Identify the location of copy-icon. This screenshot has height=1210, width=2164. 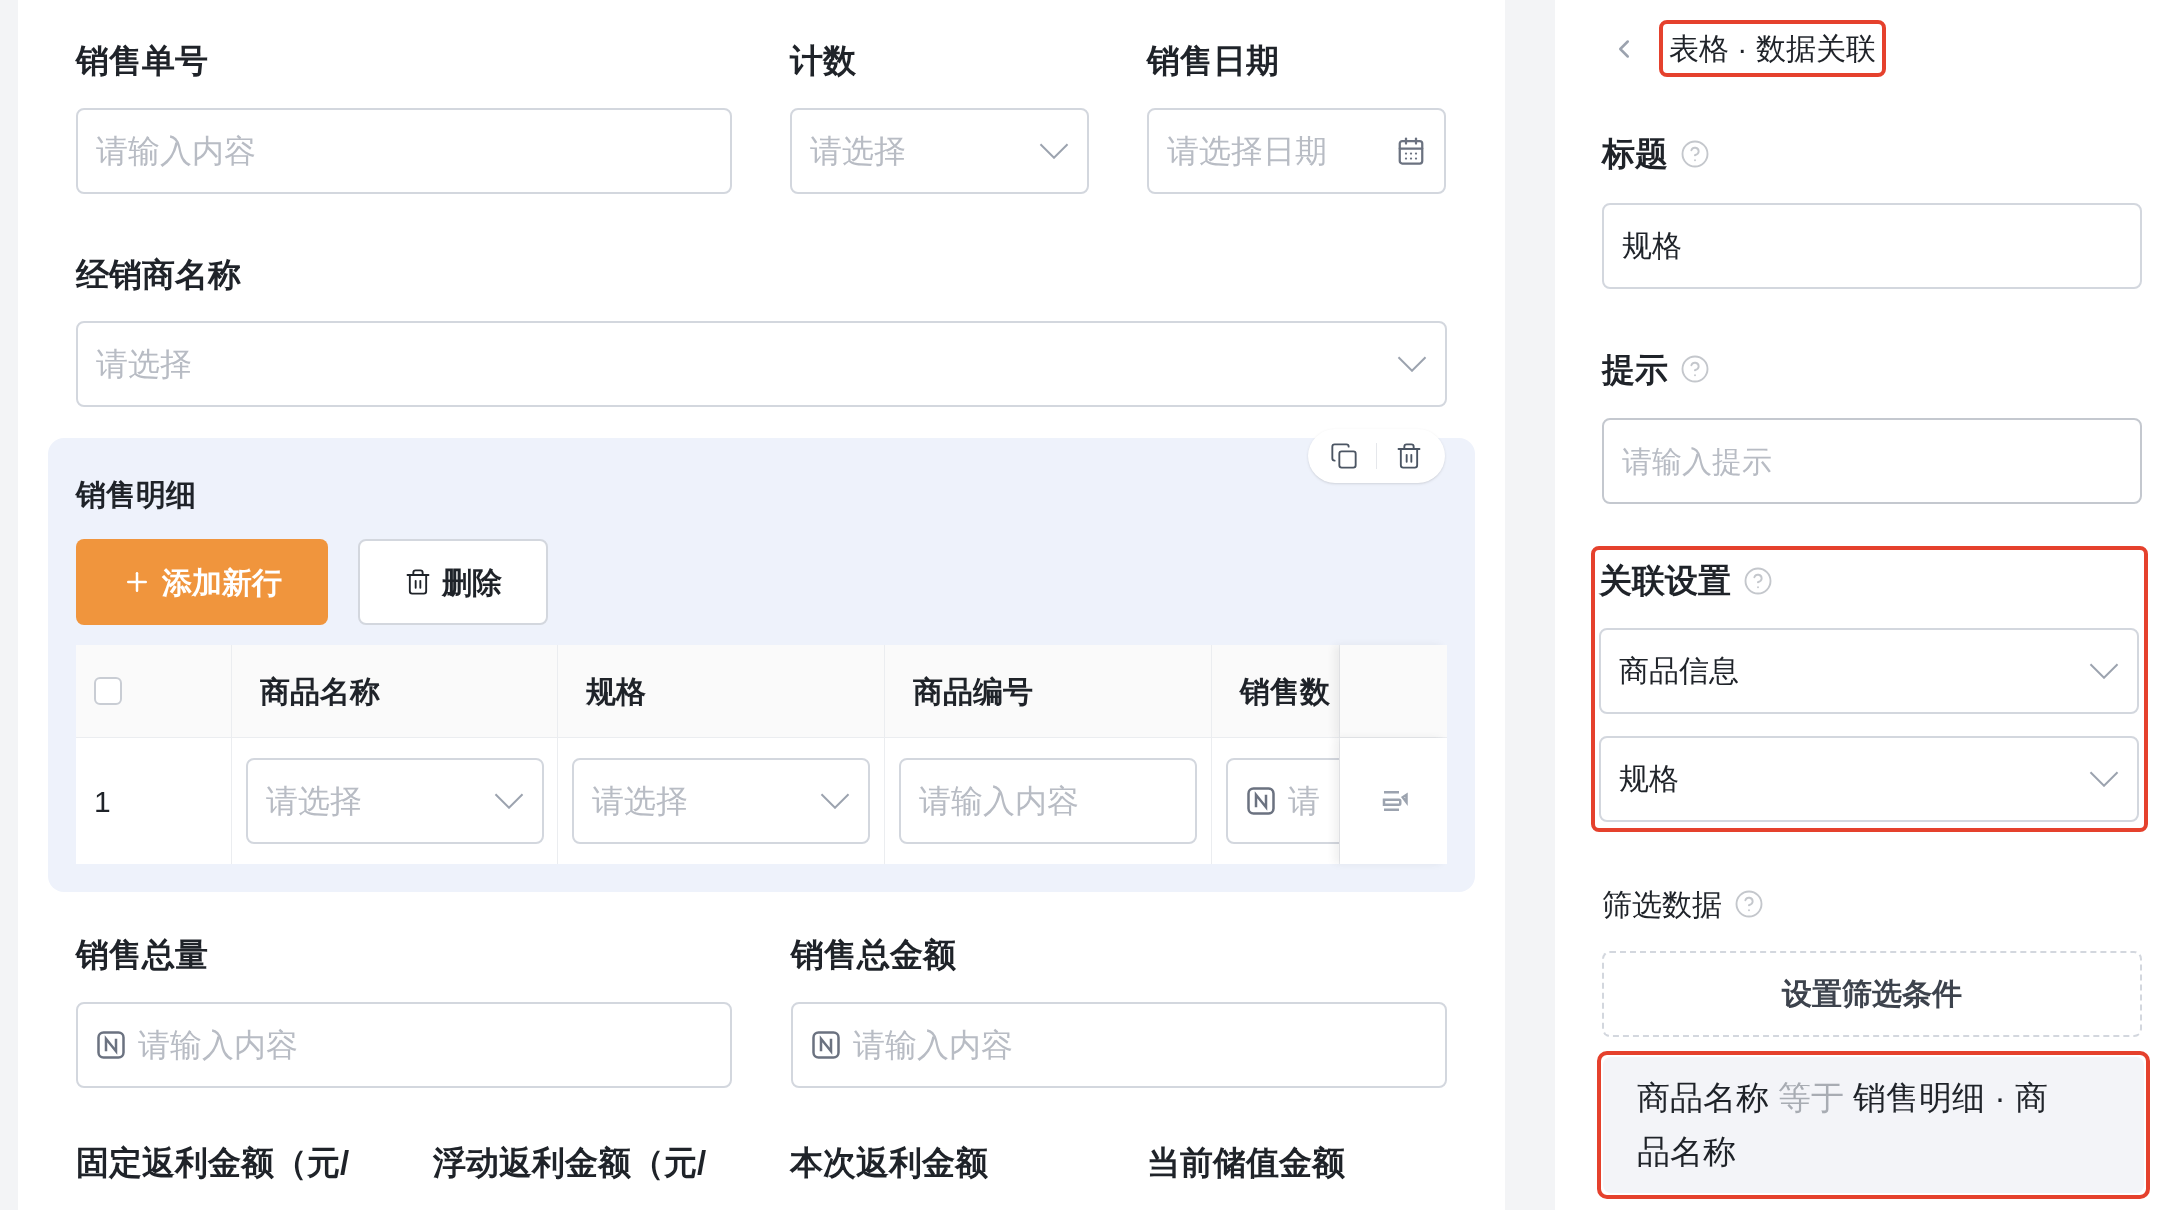
(1344, 456).